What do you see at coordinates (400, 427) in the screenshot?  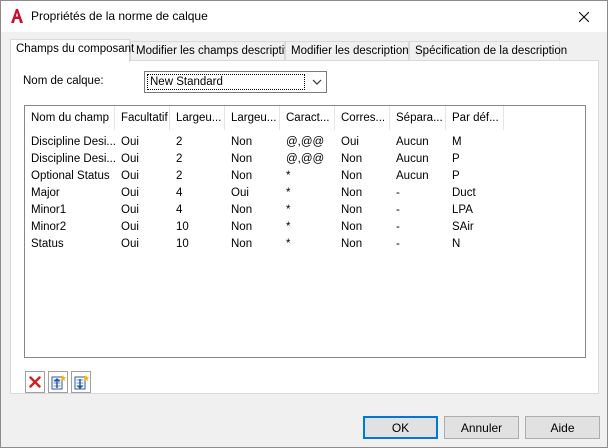 I see `ok-button: OK` at bounding box center [400, 427].